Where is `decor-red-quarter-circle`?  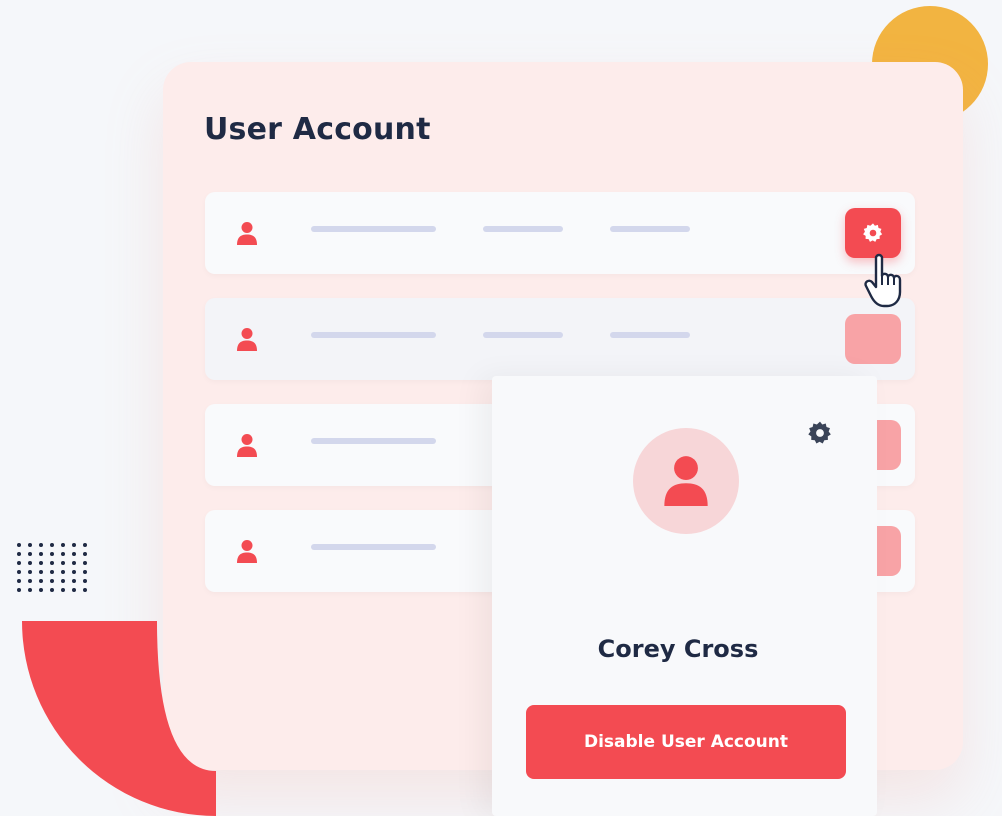
decor-red-quarter-circle is located at coordinates (119, 718).